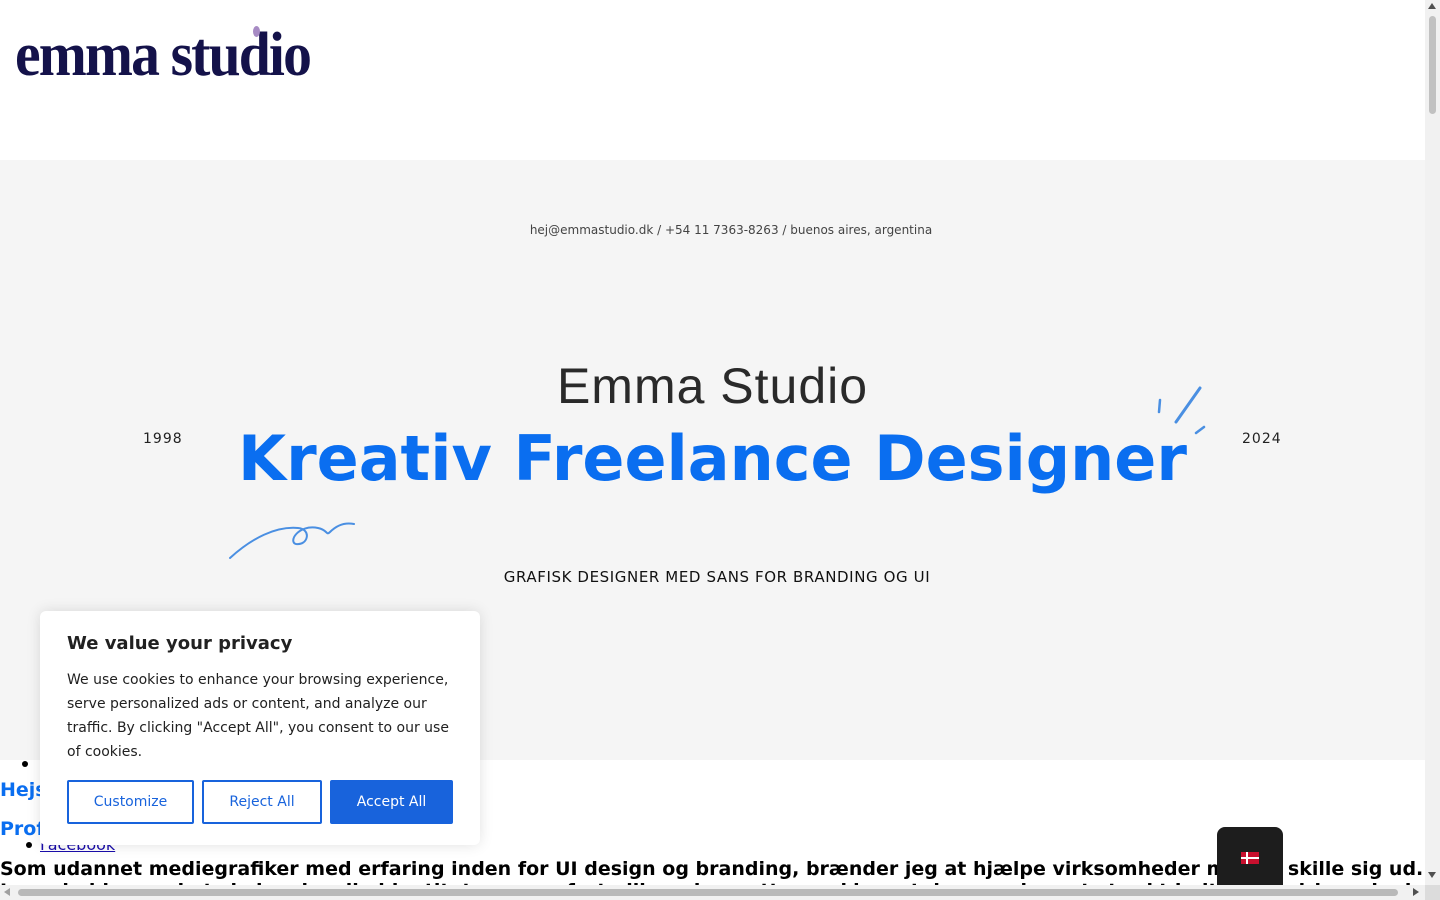 This screenshot has width=1440, height=900. Describe the element at coordinates (1432, 65) in the screenshot. I see `vertical-scroll-thumb` at that location.